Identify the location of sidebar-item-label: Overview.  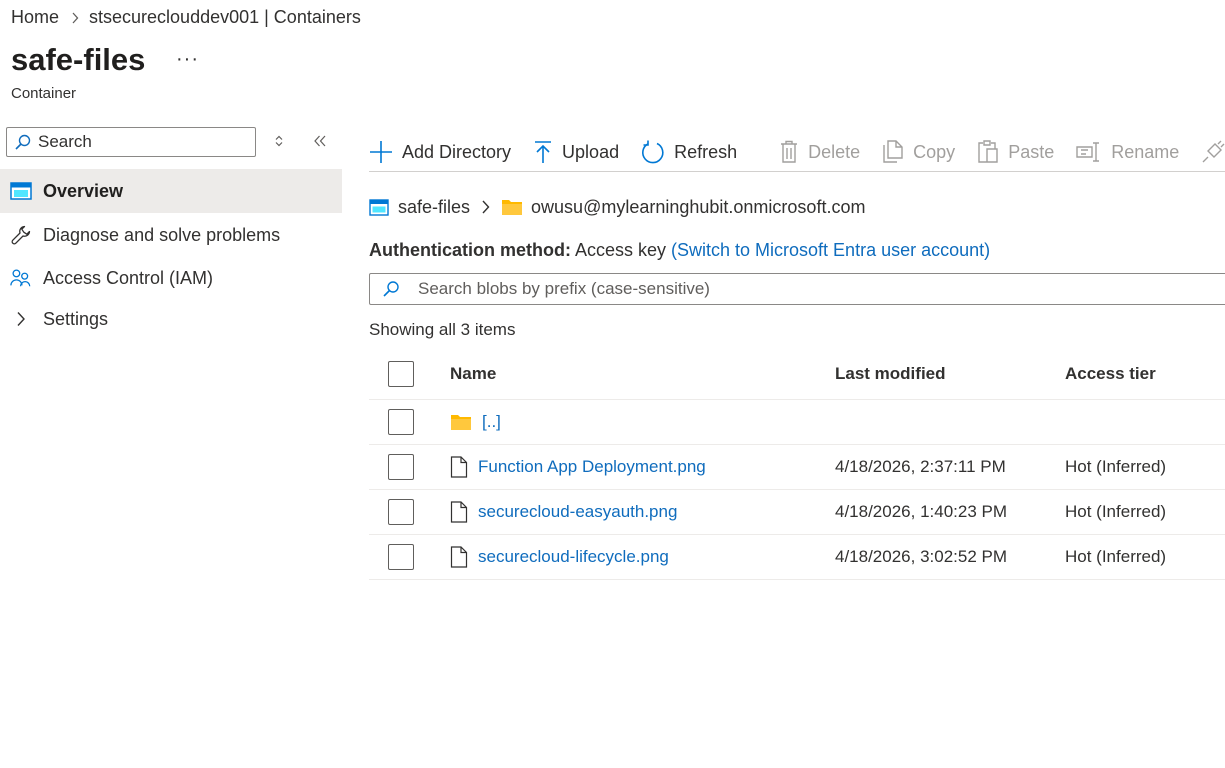
(83, 190).